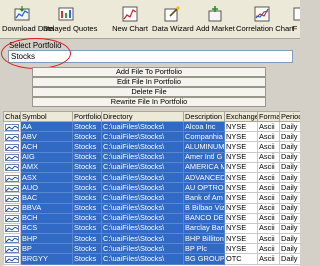 Image resolution: width=320 pixels, height=266 pixels. What do you see at coordinates (204, 218) in the screenshot?
I see `table-cell: BANCO DE` at bounding box center [204, 218].